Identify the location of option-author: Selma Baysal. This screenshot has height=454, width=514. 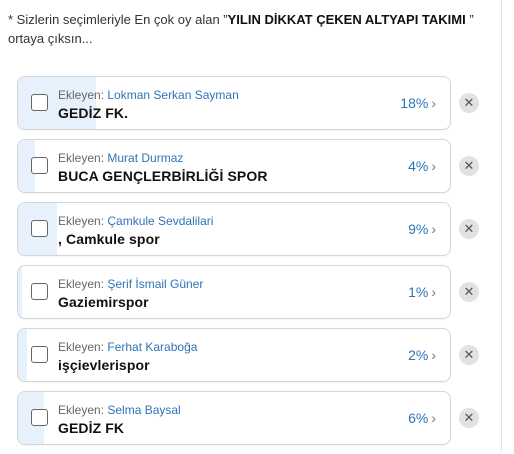
(143, 410).